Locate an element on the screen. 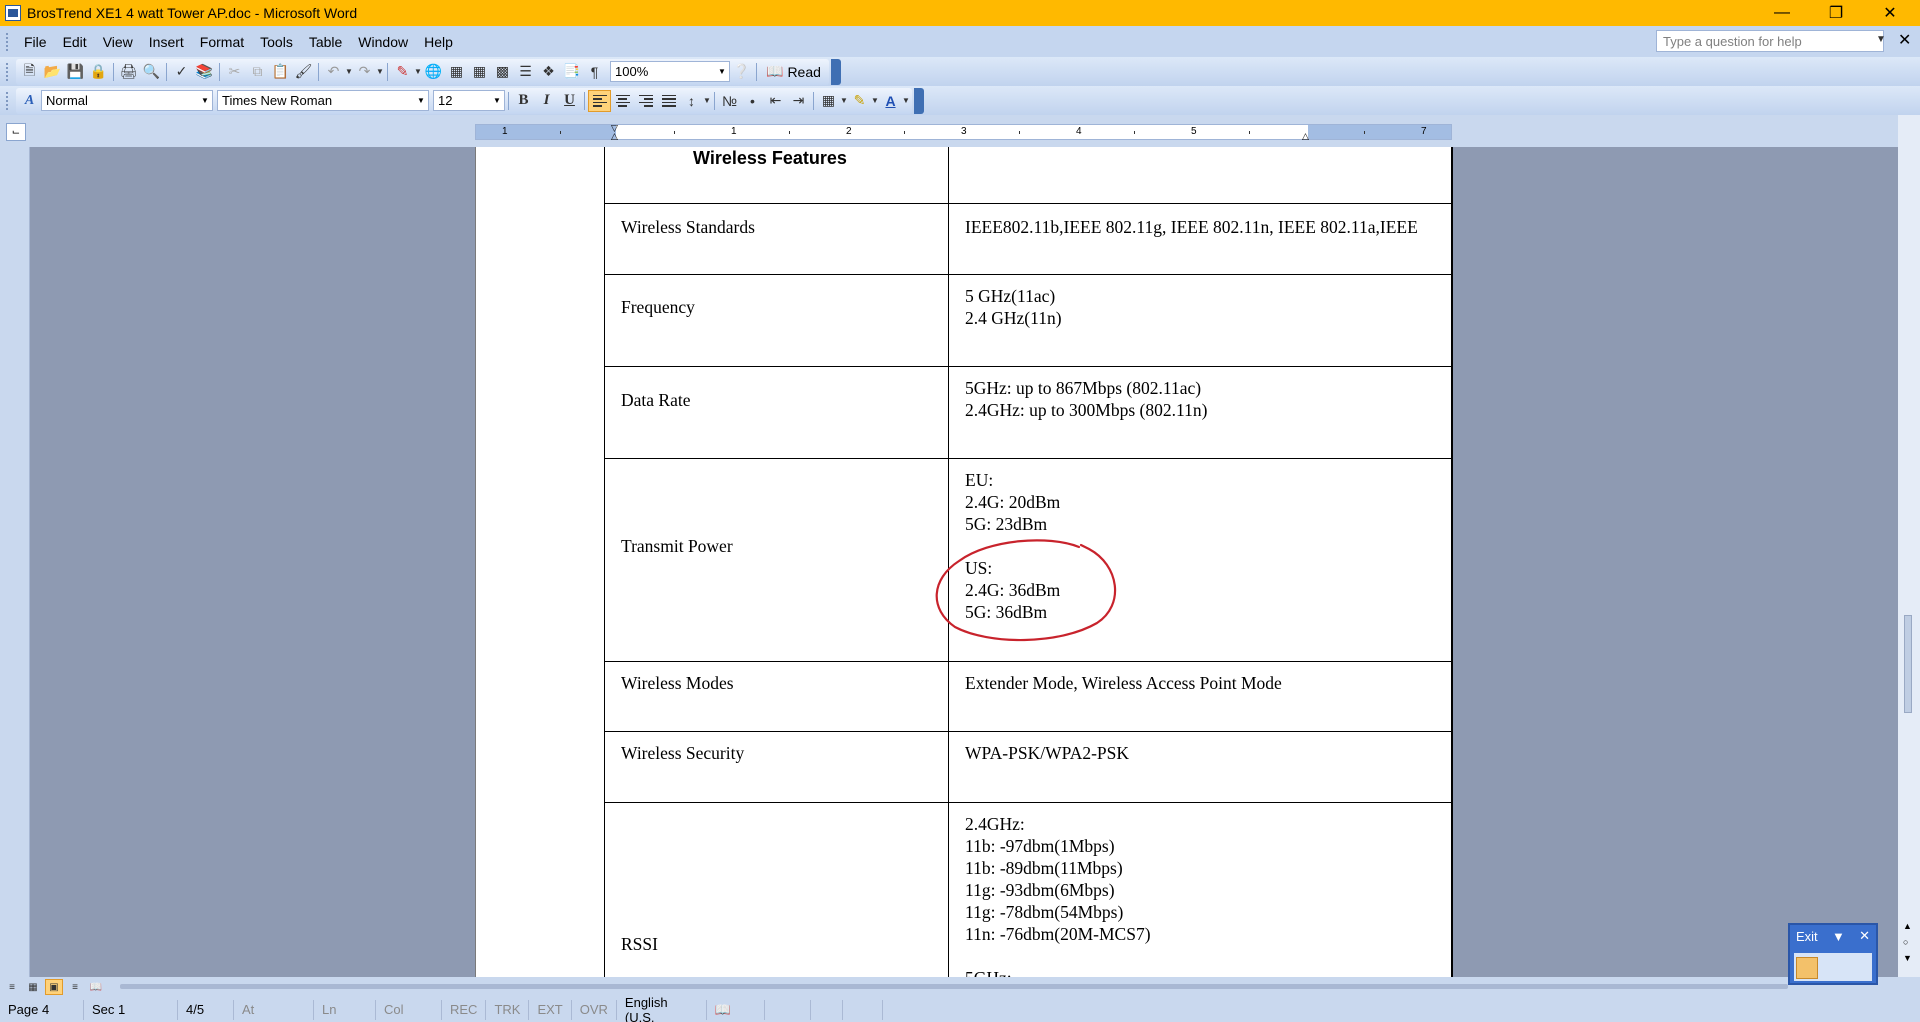  hyperlink-icon: 🌐 is located at coordinates (433, 72).